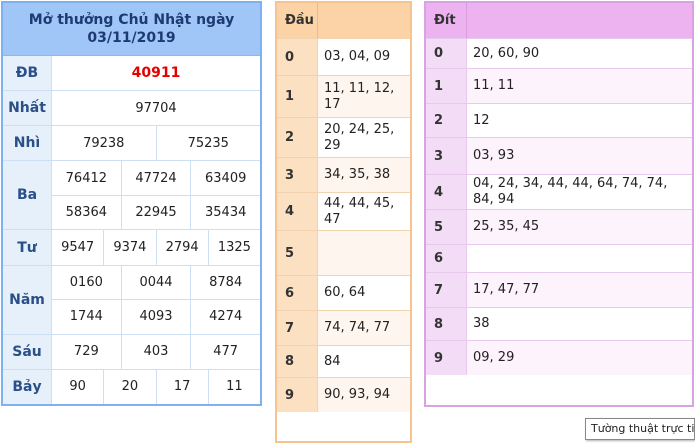  What do you see at coordinates (579, 258) in the screenshot?
I see `tail-numbers` at bounding box center [579, 258].